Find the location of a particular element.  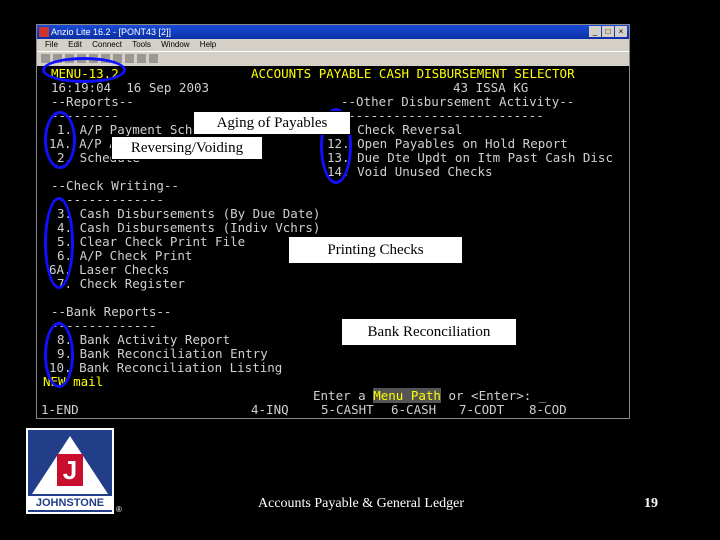

fkey-end: 1-END is located at coordinates (60, 410).